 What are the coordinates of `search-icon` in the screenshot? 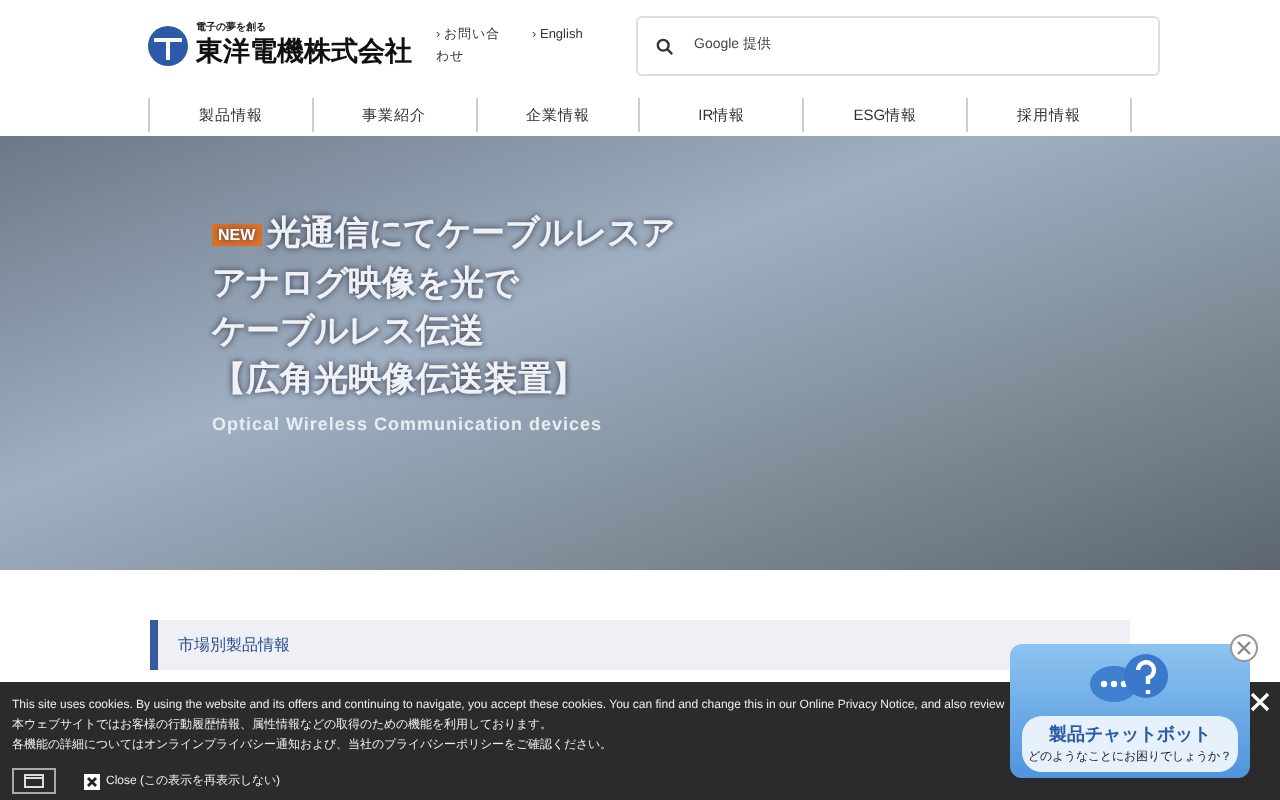 It's located at (665, 46).